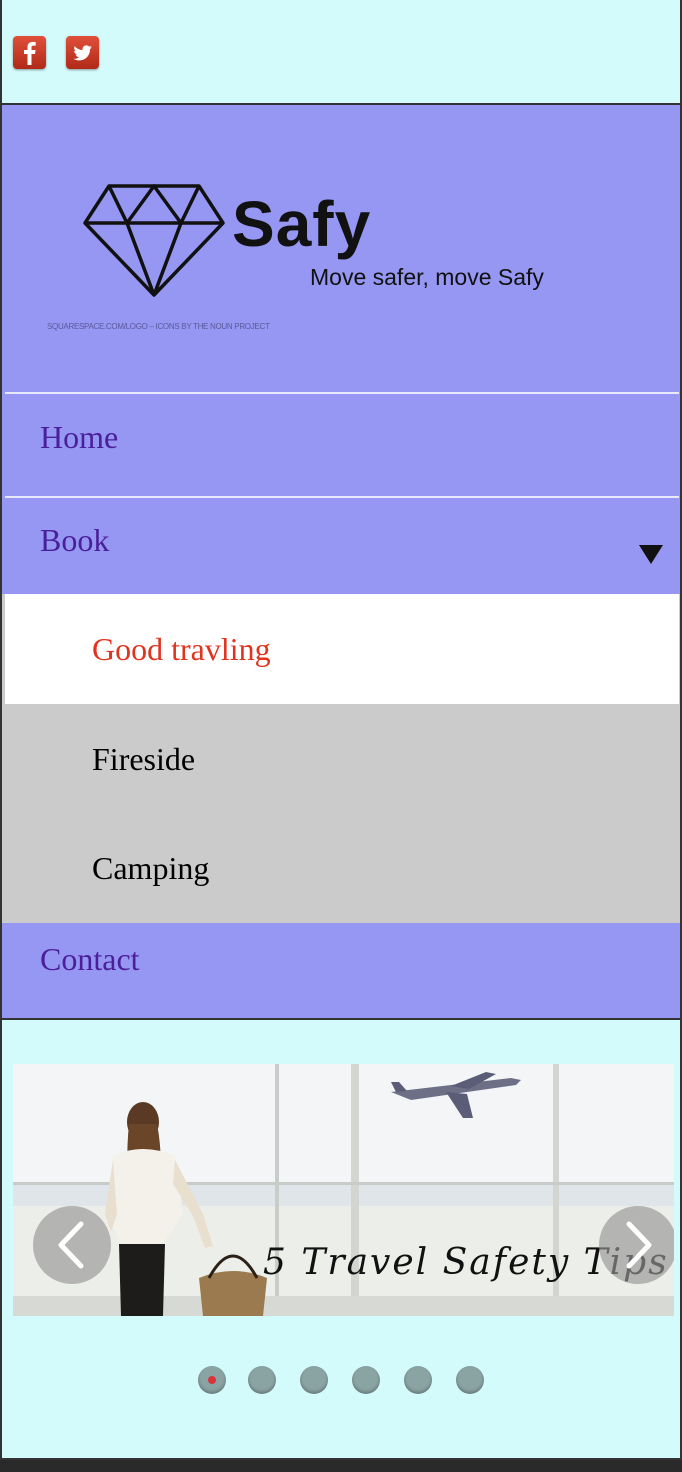  I want to click on triangle-down-icon, so click(651, 554).